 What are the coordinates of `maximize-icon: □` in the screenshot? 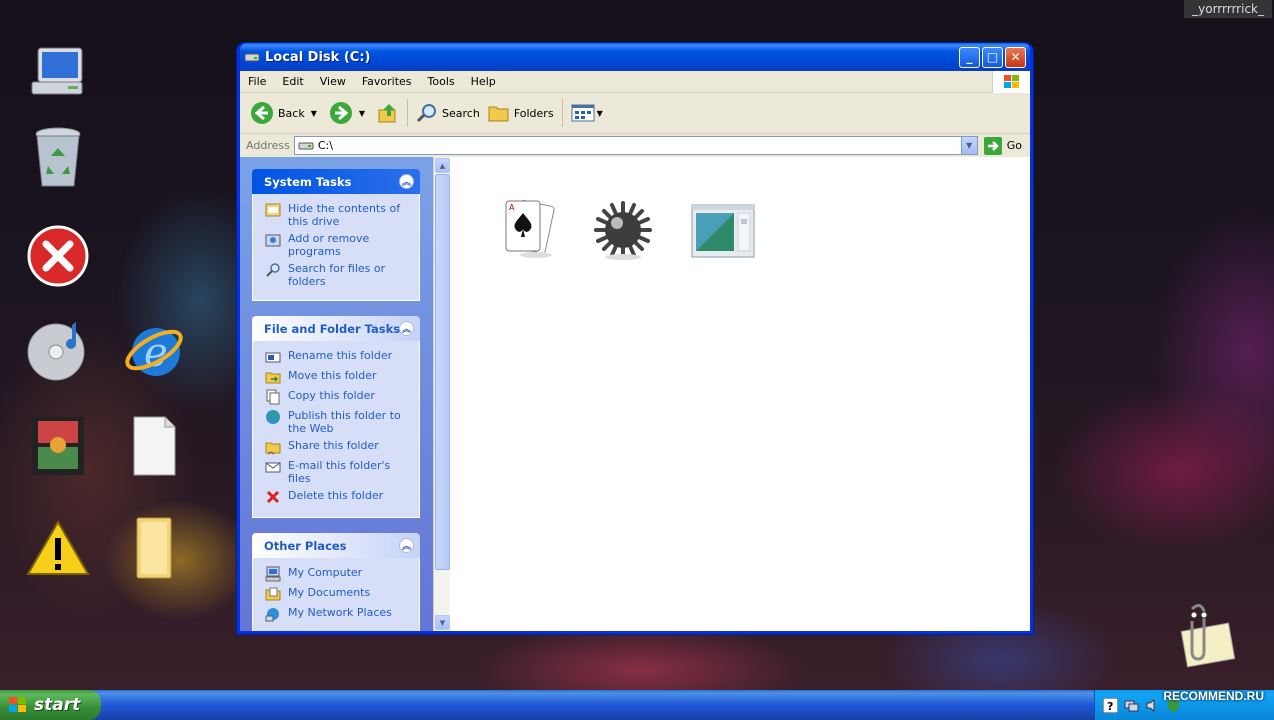 It's located at (992, 57).